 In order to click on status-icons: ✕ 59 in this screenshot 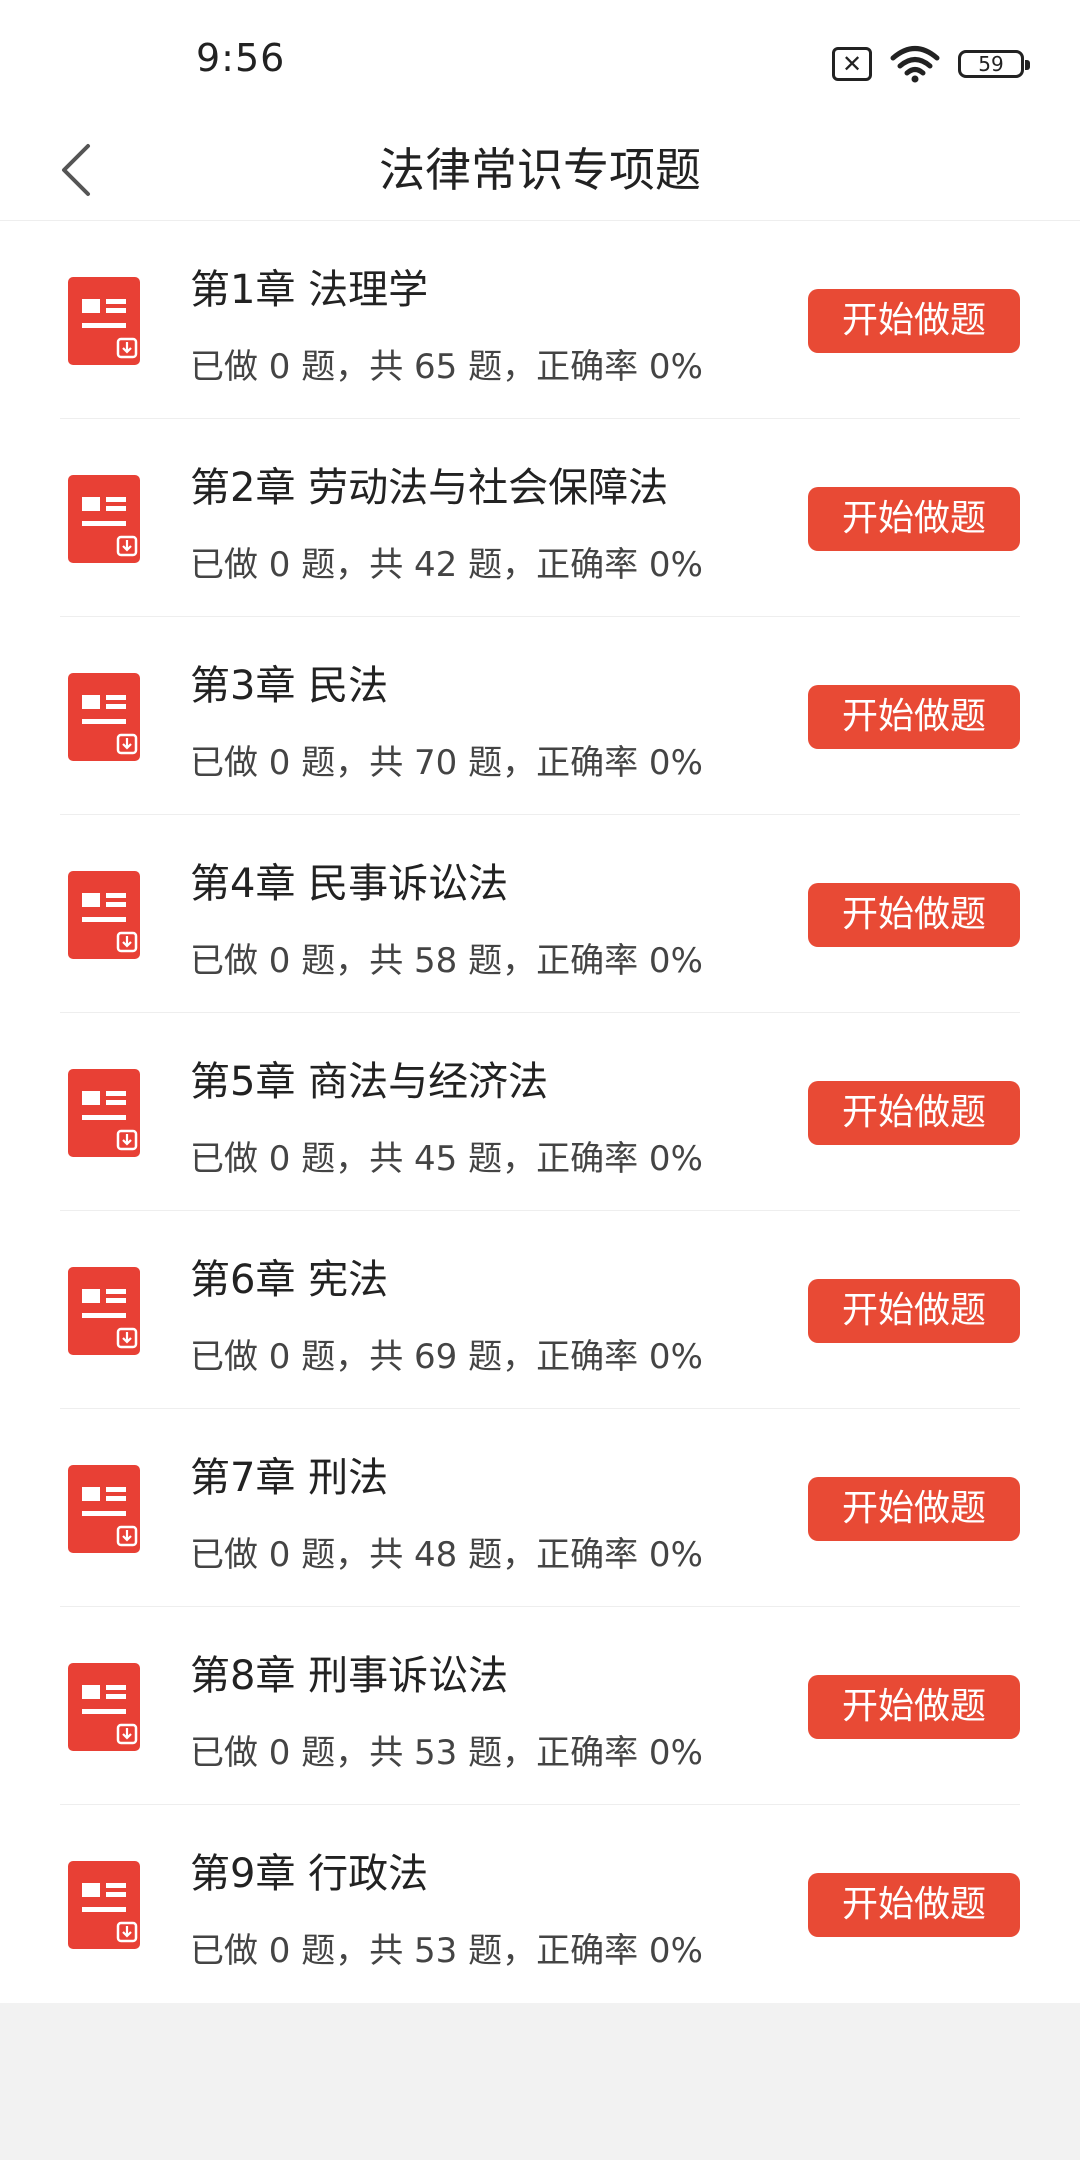, I will do `click(931, 64)`.